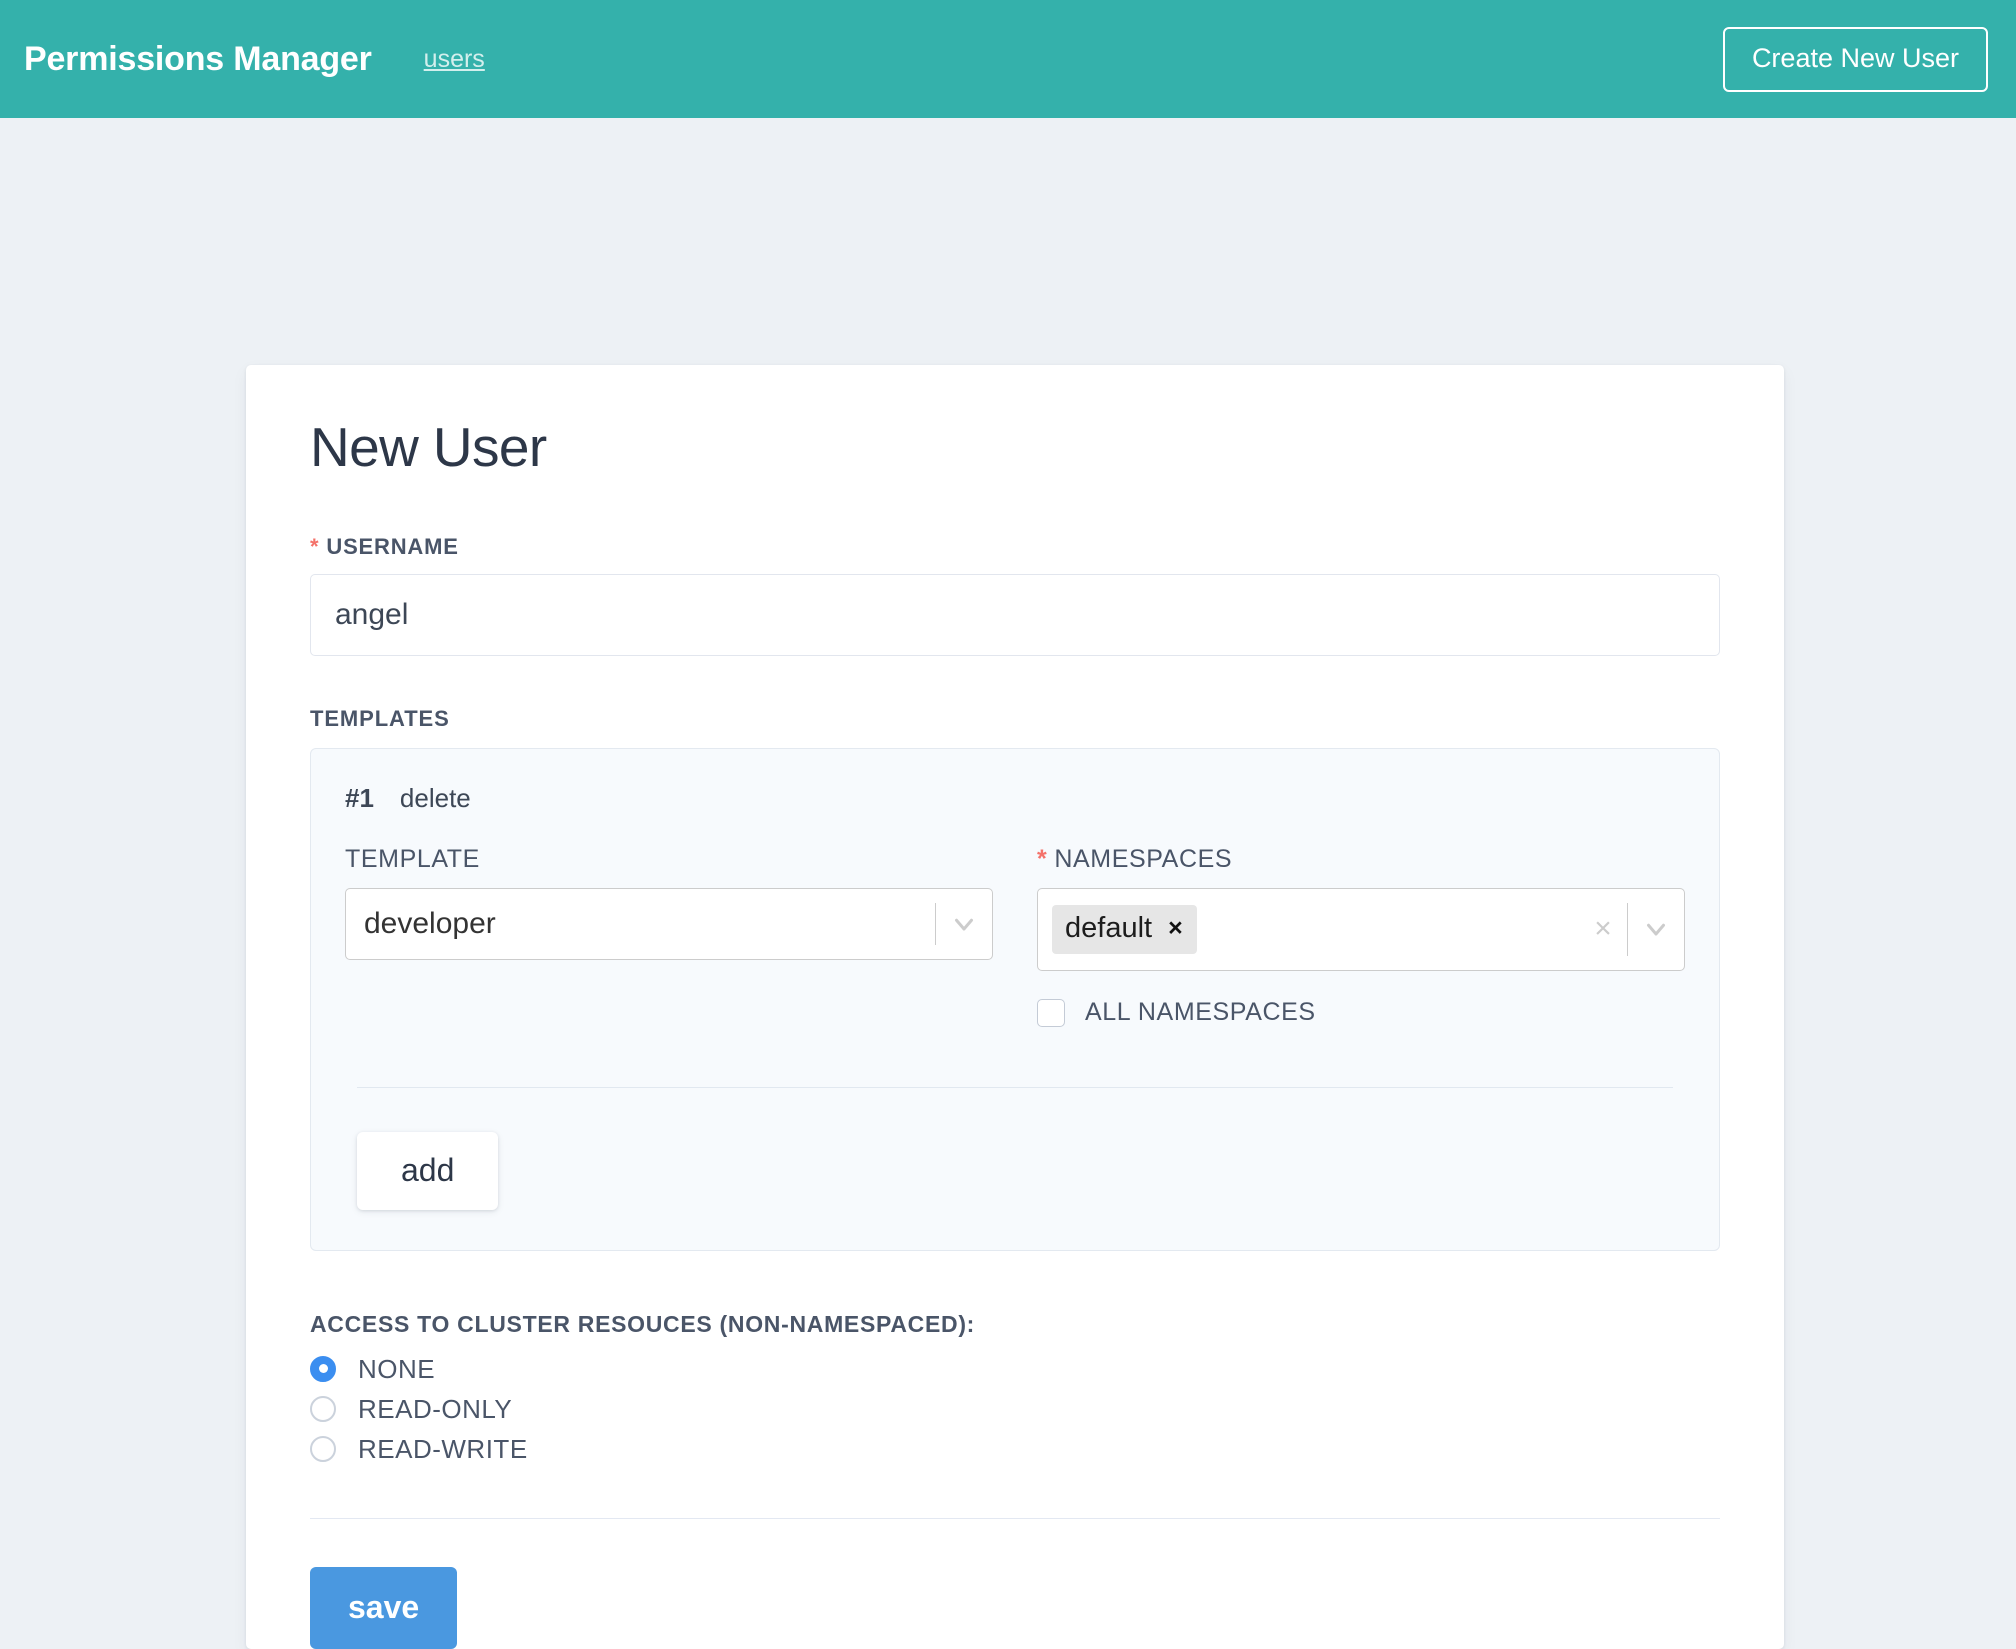  Describe the element at coordinates (397, 1368) in the screenshot. I see `radio-none-label: NONE` at that location.